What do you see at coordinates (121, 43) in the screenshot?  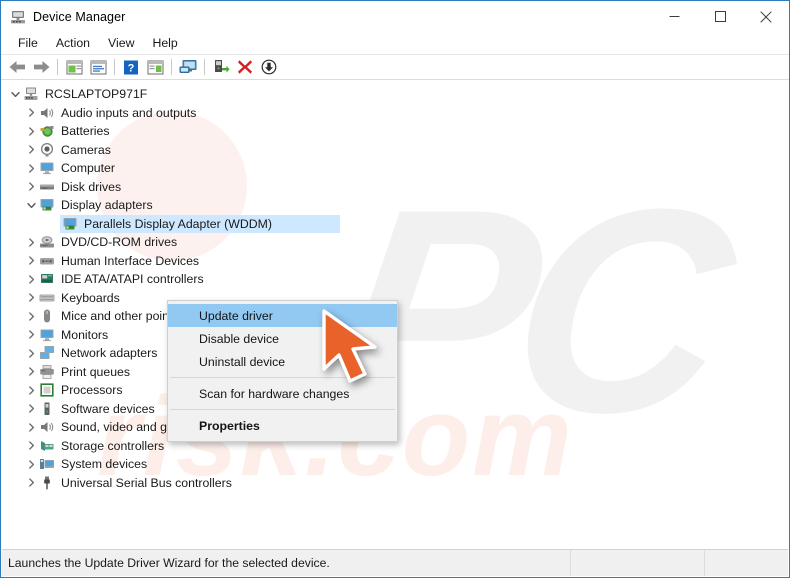 I see `menu-view: View` at bounding box center [121, 43].